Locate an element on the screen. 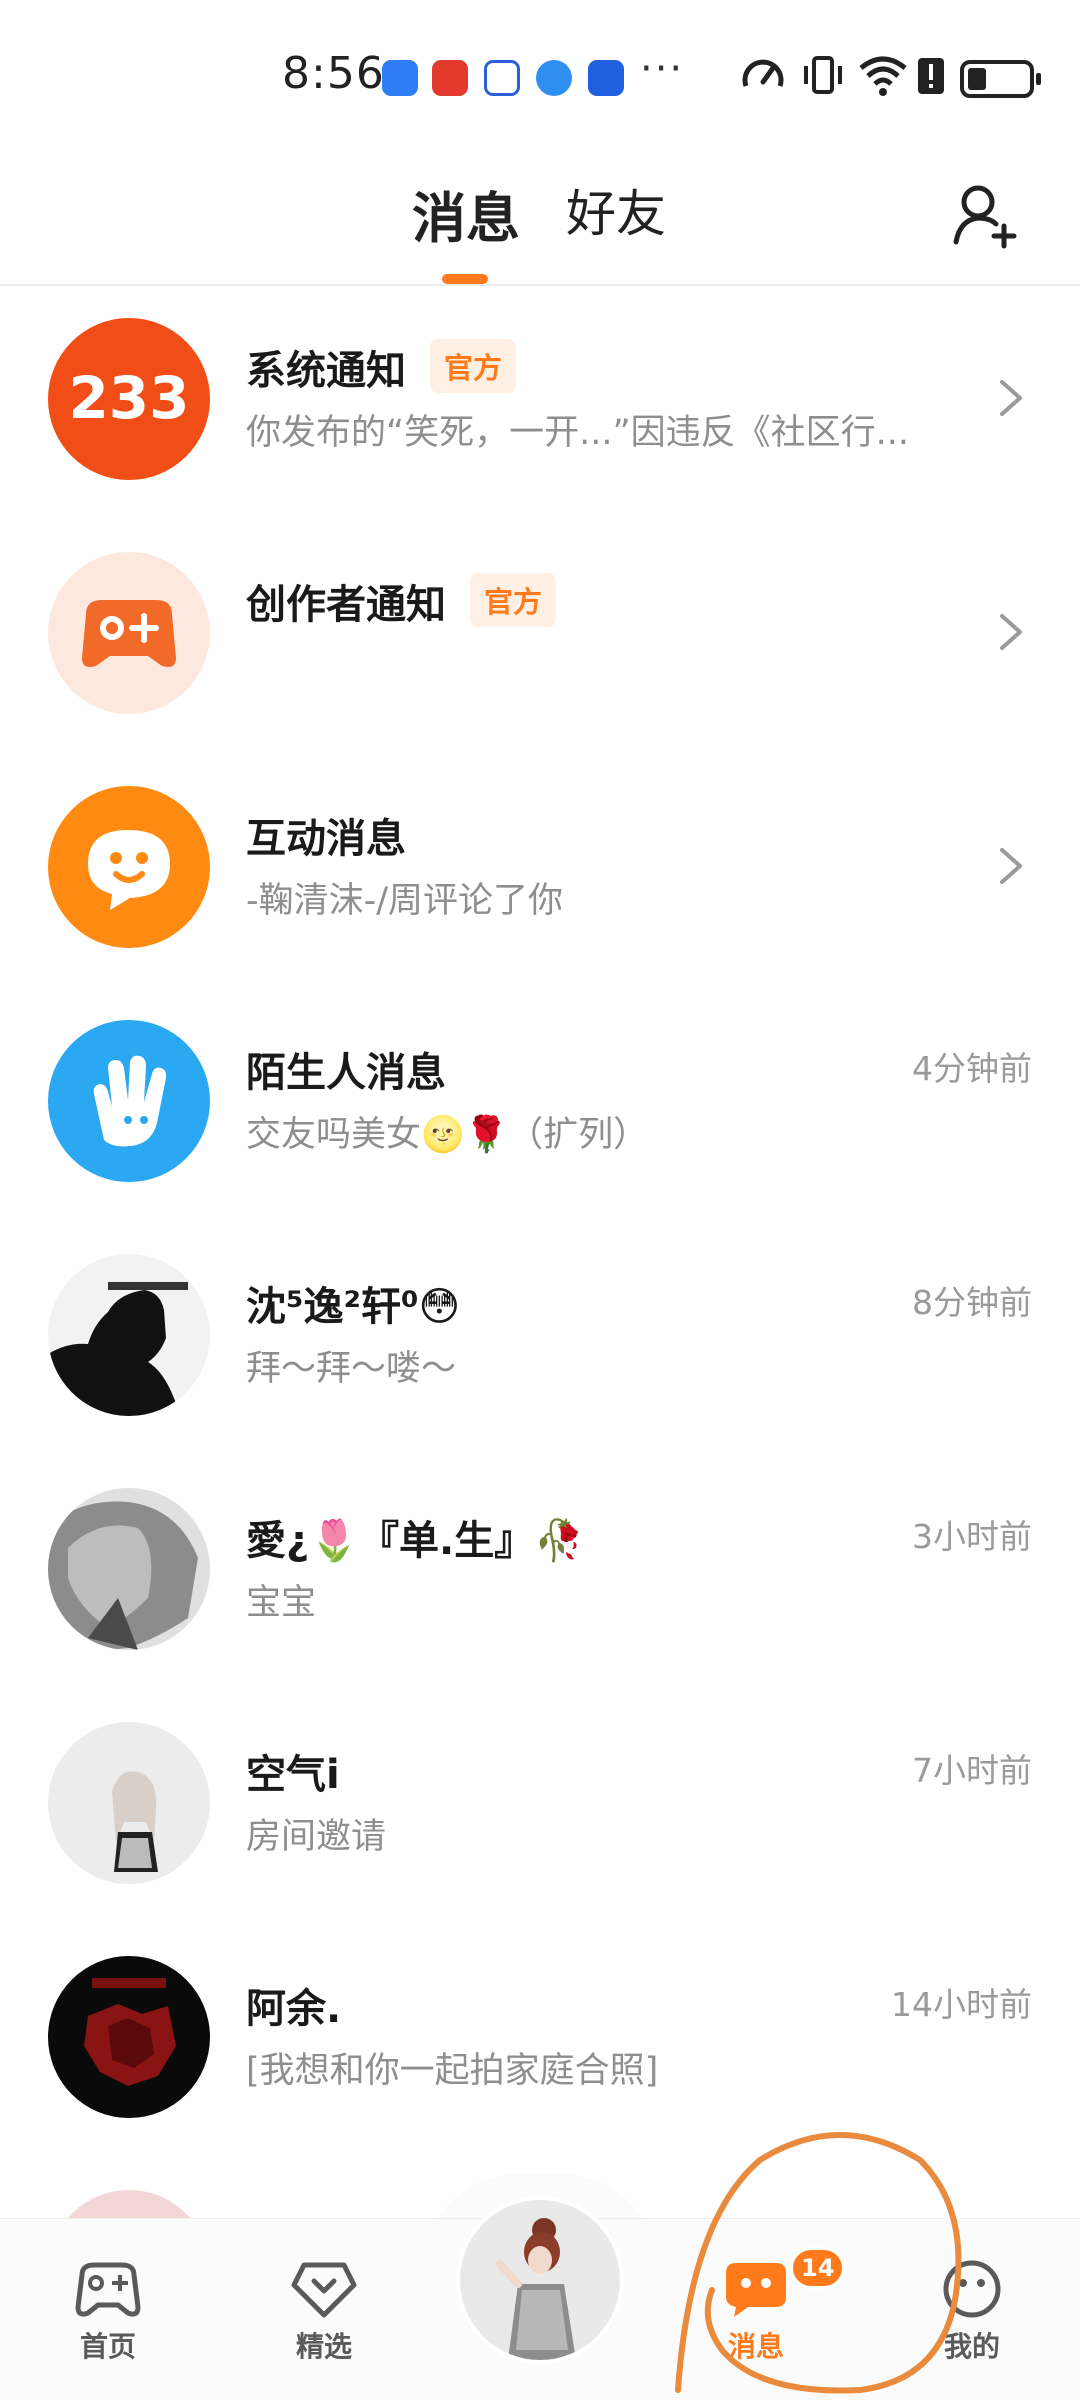 The height and width of the screenshot is (2400, 1080). avatar-silhouette is located at coordinates (129, 1335).